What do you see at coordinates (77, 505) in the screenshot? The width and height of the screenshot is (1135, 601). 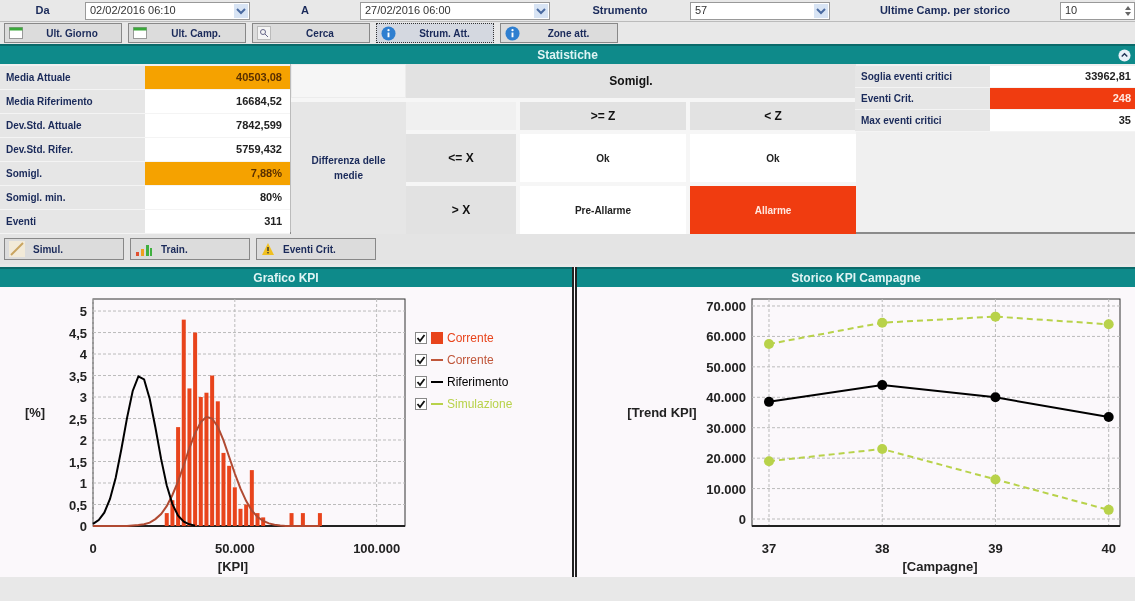 I see `y-tick-label: 0,5` at bounding box center [77, 505].